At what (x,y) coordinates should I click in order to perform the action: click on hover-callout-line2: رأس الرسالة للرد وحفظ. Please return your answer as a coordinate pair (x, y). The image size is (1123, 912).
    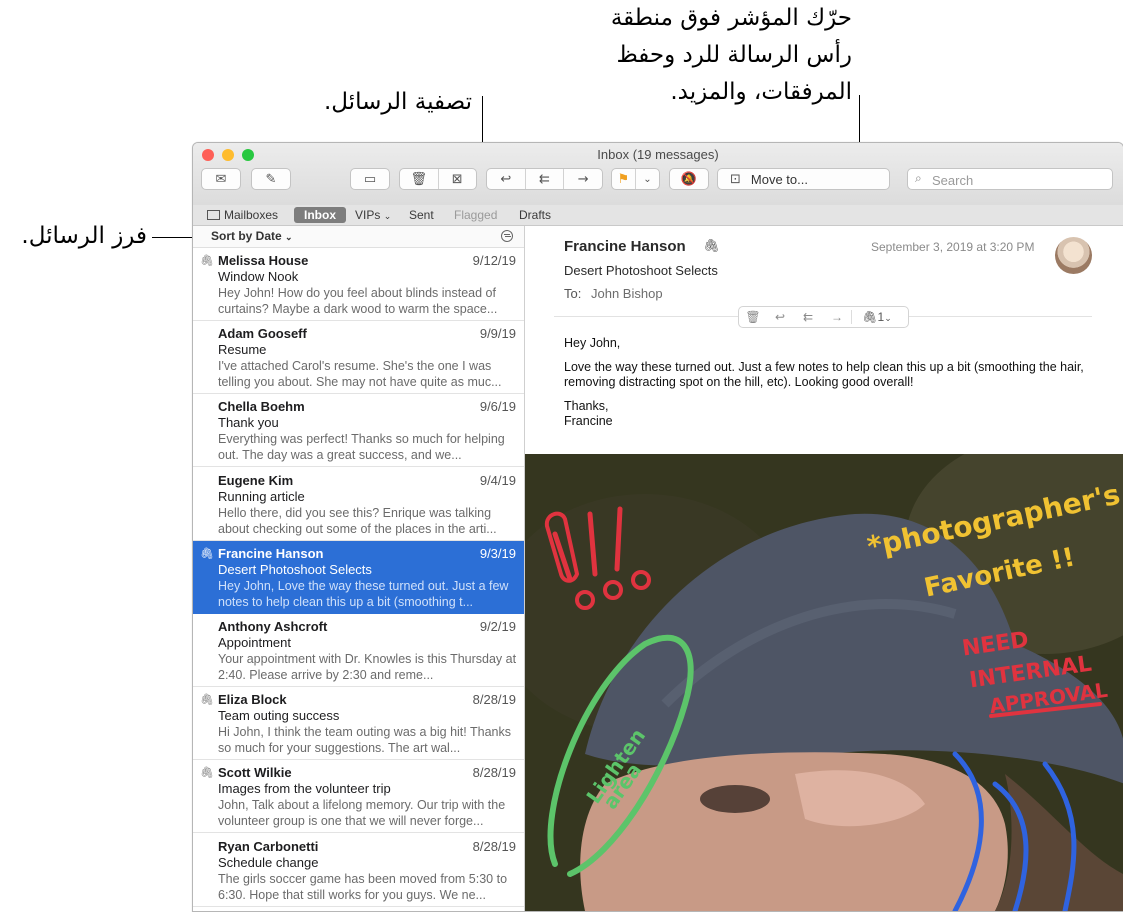
    Looking at the image, I should click on (734, 55).